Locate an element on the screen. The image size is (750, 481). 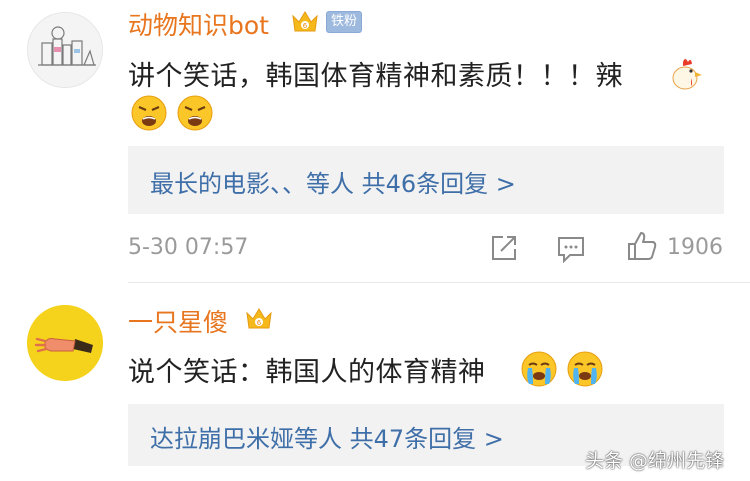
comment-text: 讲个笑话，韩国体育精神和素质！！！辣 is located at coordinates (375, 76).